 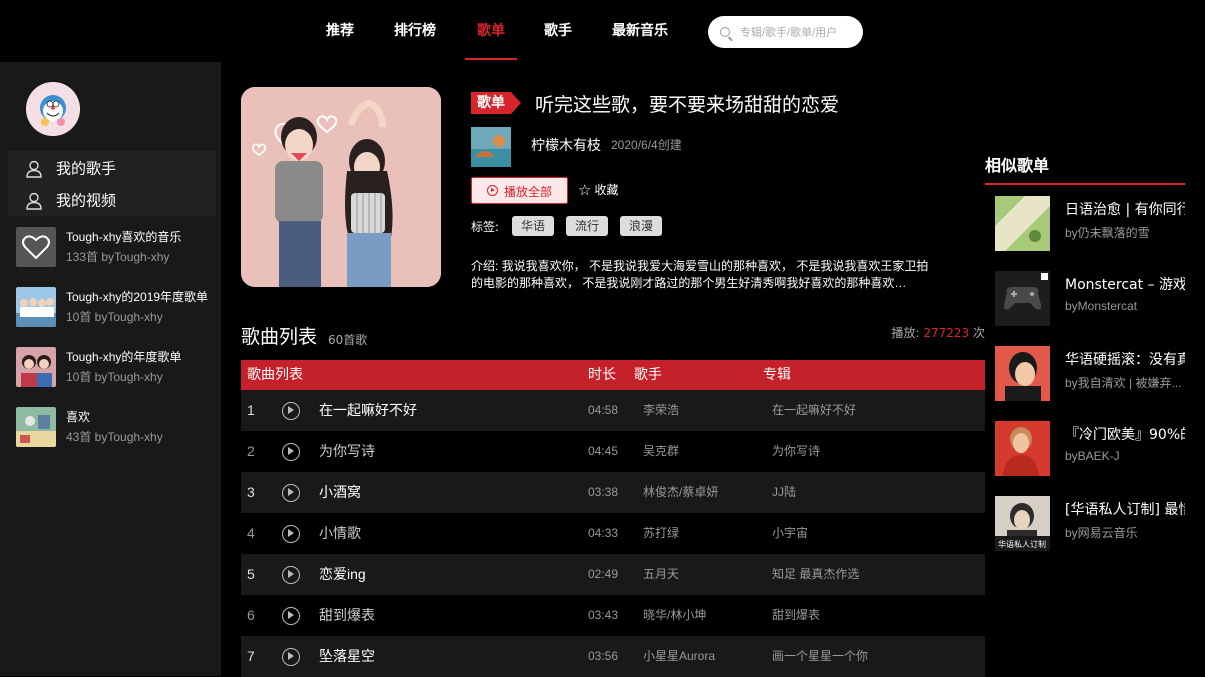 I want to click on sidebar-playlist-item: Tough-xhy喜欢的音乐 133首 byTough-xhy, so click(x=116, y=248).